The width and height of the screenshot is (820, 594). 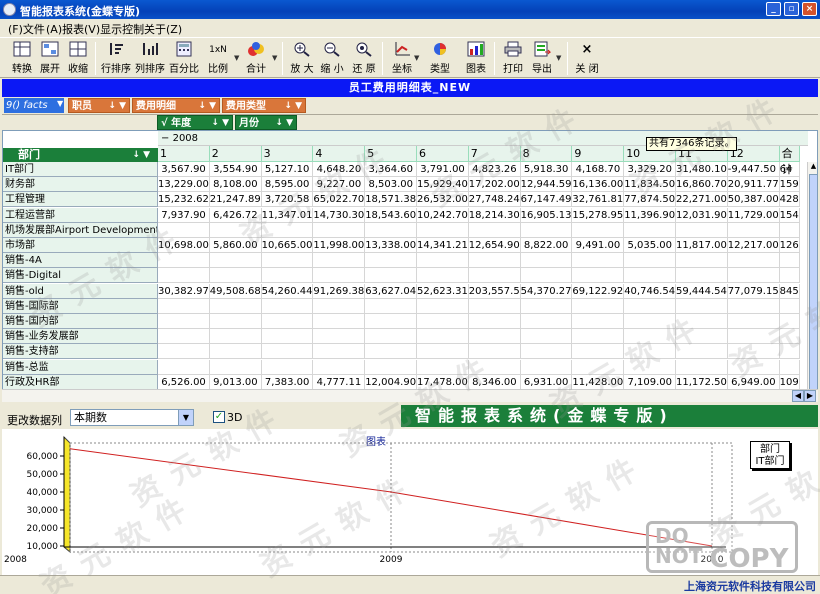 I want to click on table-cell: 11,396.90, so click(x=650, y=215).